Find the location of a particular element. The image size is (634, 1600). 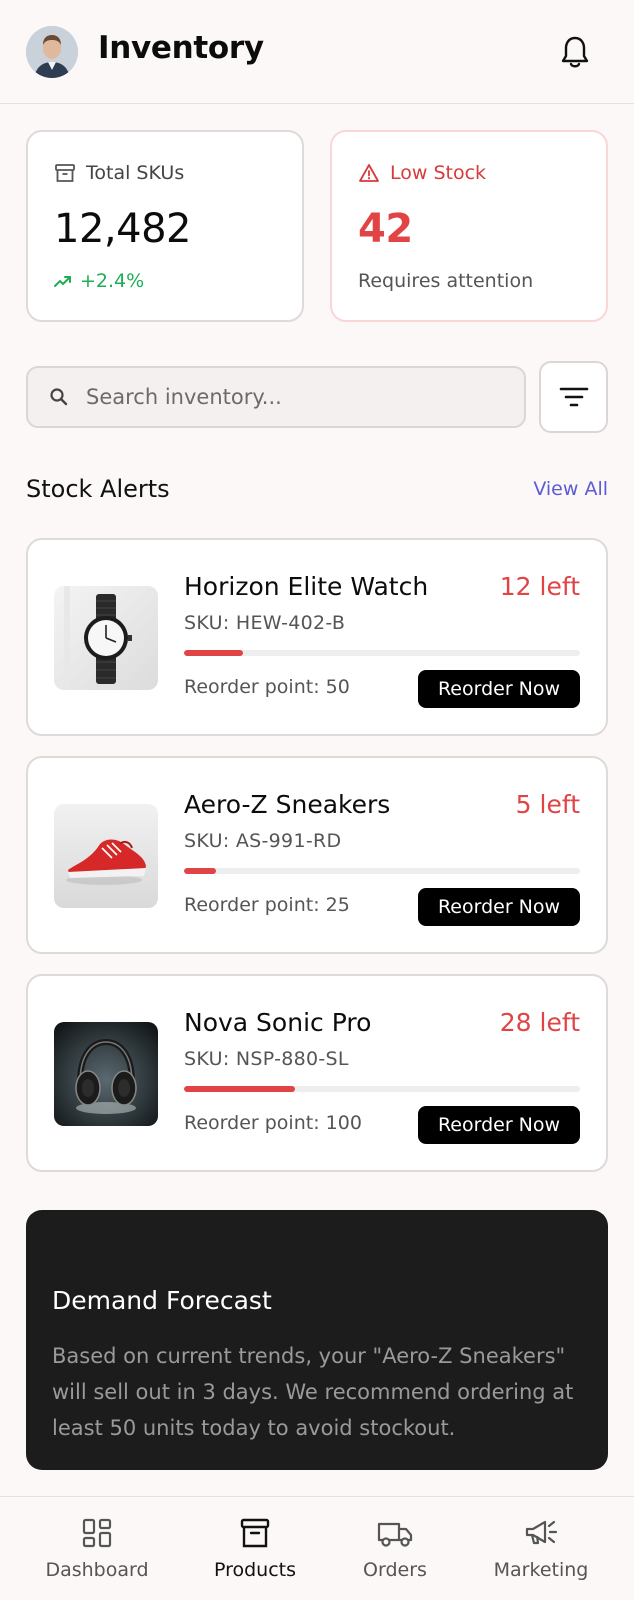

view-all-link: View All is located at coordinates (570, 489).